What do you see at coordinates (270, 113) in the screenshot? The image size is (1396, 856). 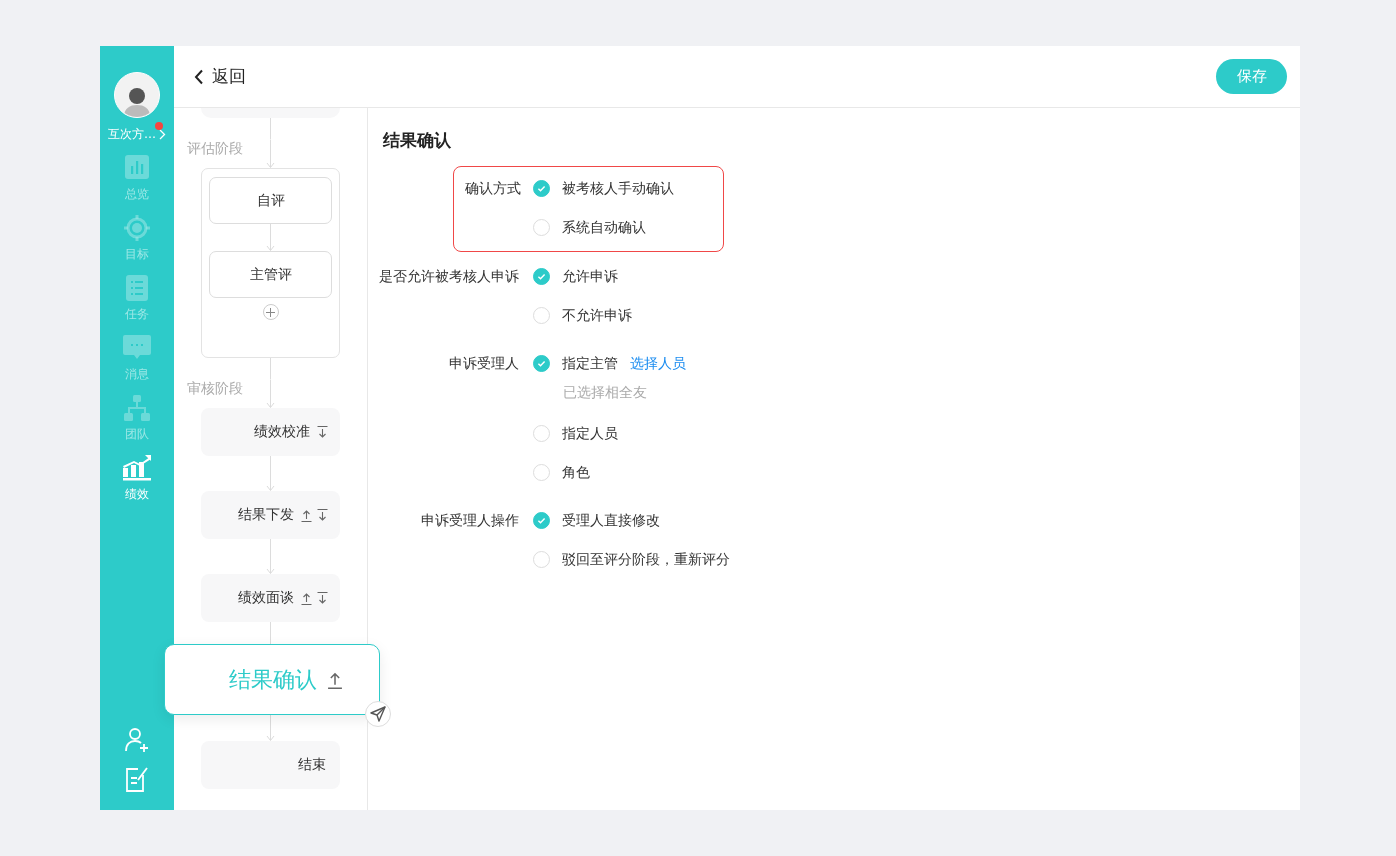 I see `flow-node` at bounding box center [270, 113].